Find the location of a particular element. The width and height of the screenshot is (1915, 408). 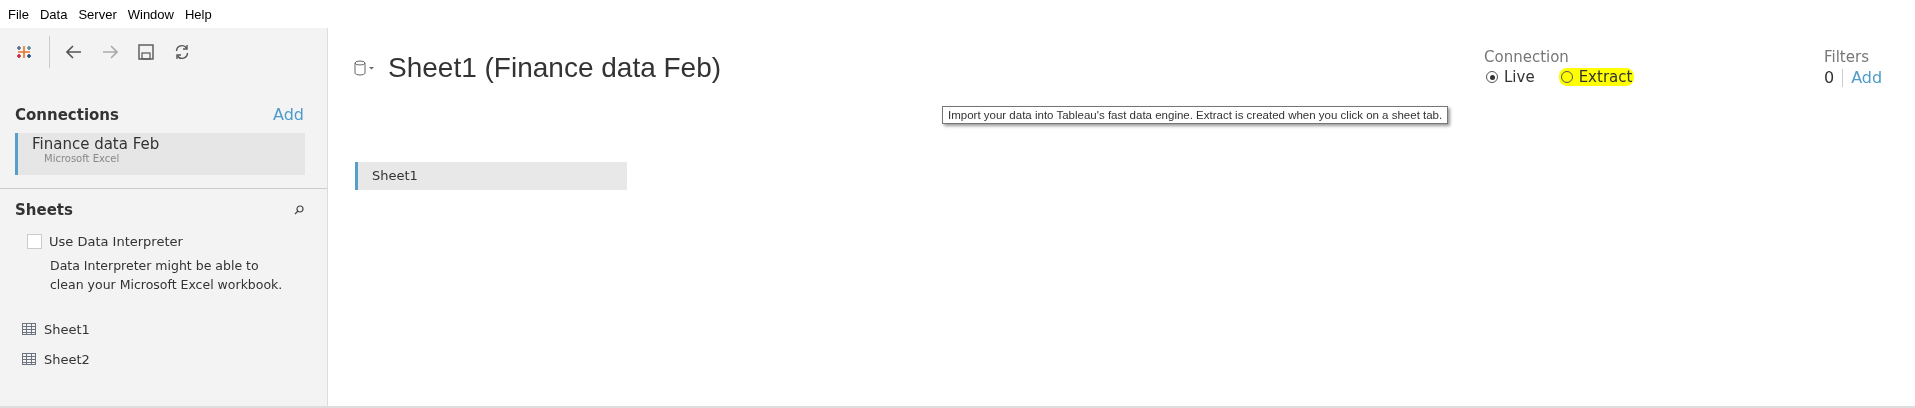

section-title: Connections is located at coordinates (67, 114).